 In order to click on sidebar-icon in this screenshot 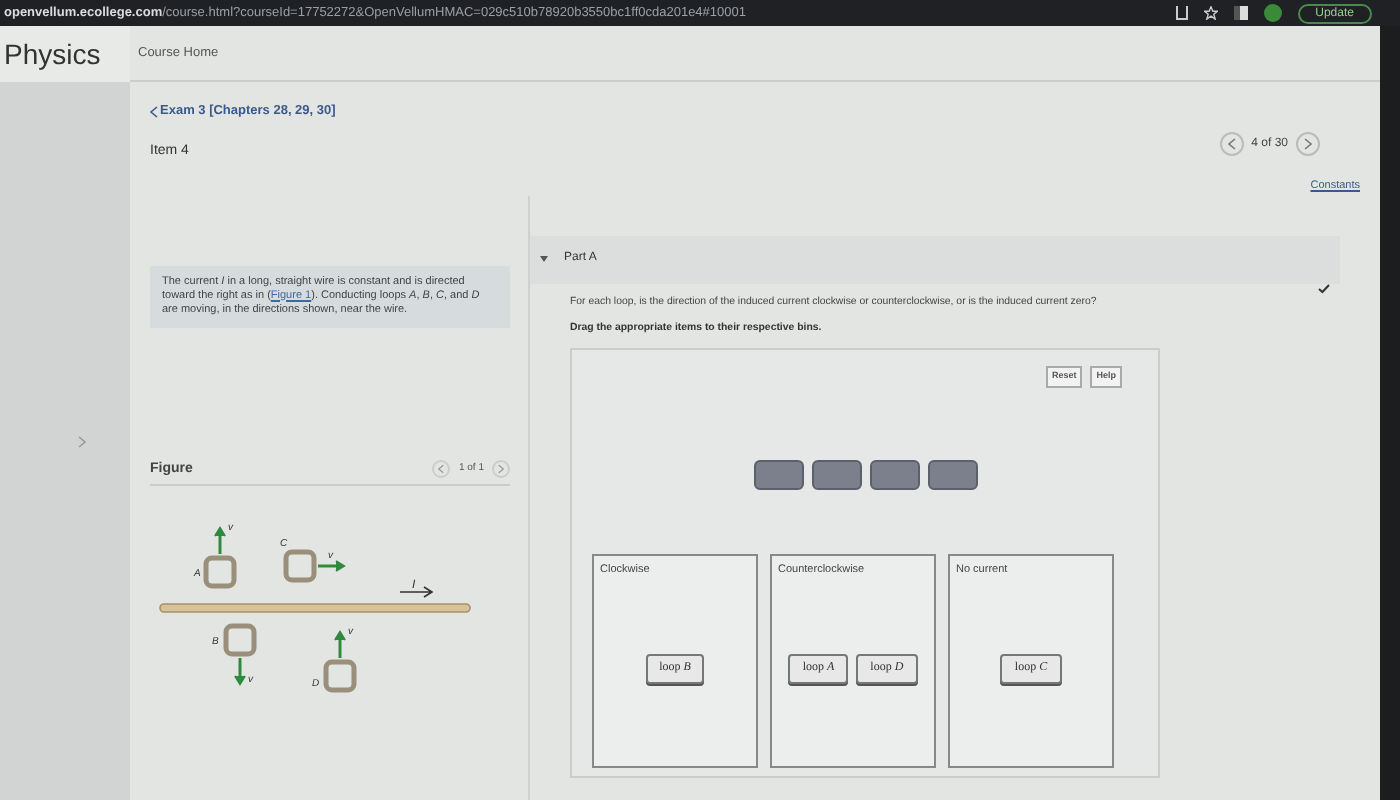, I will do `click(1240, 13)`.